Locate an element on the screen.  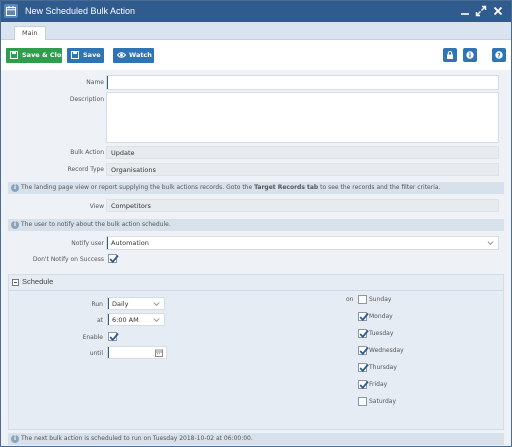
name-input is located at coordinates (302, 82).